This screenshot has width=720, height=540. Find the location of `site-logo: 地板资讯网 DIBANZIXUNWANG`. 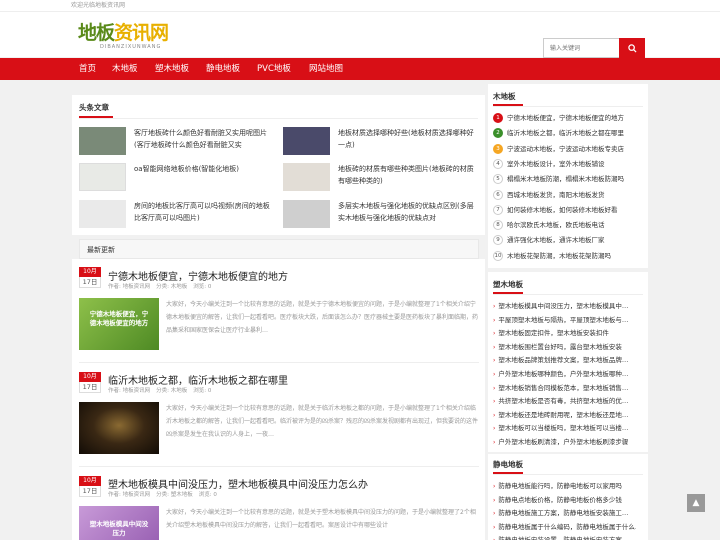

site-logo: 地板资讯网 DIBANZIXUNWANG is located at coordinates (133, 36).